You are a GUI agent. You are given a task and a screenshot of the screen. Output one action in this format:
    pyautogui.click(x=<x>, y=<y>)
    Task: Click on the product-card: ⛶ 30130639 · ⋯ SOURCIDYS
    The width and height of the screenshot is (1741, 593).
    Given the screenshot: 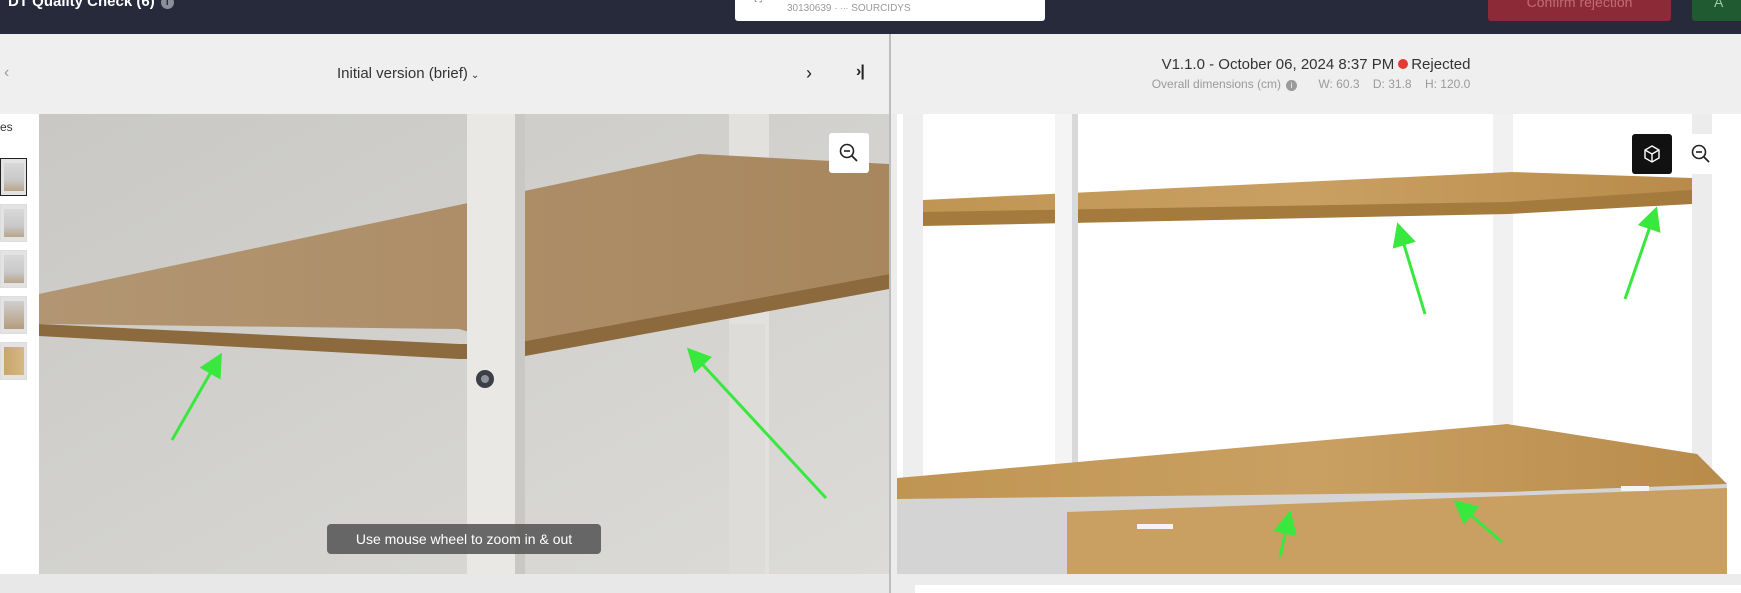 What is the action you would take?
    pyautogui.click(x=890, y=10)
    